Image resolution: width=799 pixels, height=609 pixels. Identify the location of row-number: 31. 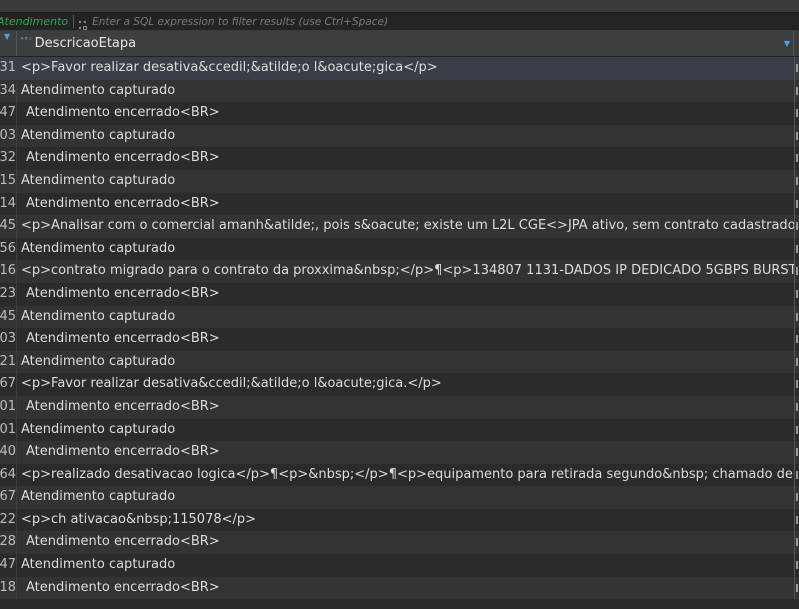
(8, 68).